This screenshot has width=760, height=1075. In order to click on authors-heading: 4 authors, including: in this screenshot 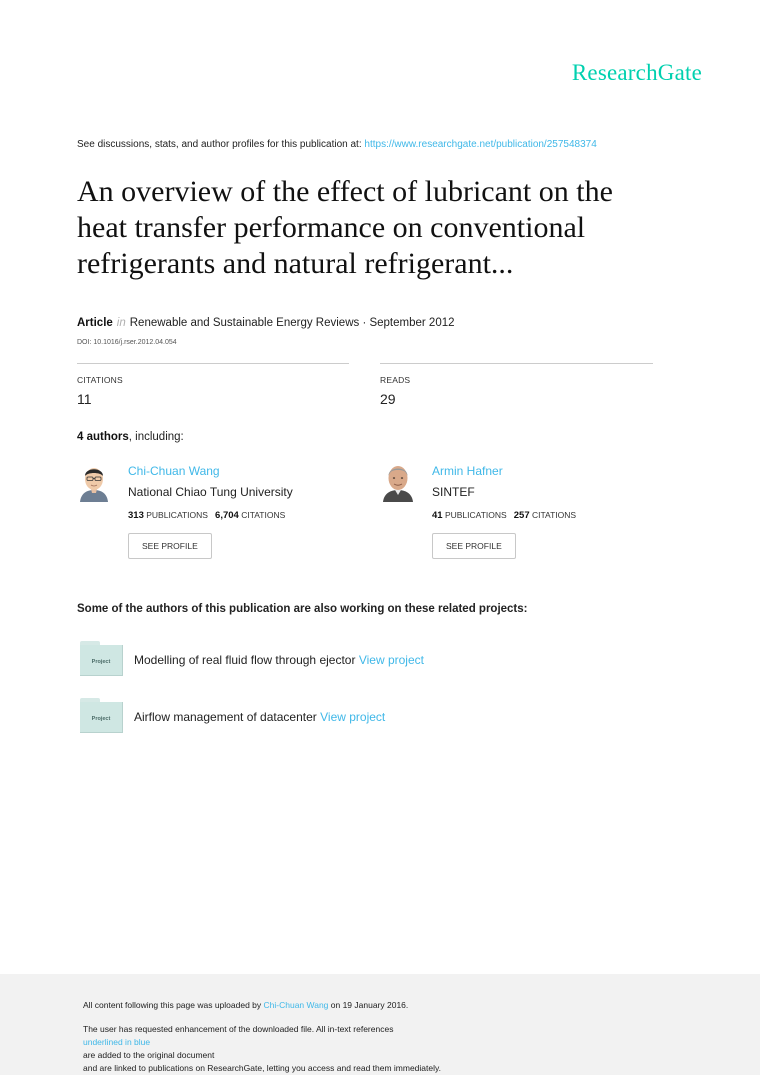, I will do `click(130, 437)`.